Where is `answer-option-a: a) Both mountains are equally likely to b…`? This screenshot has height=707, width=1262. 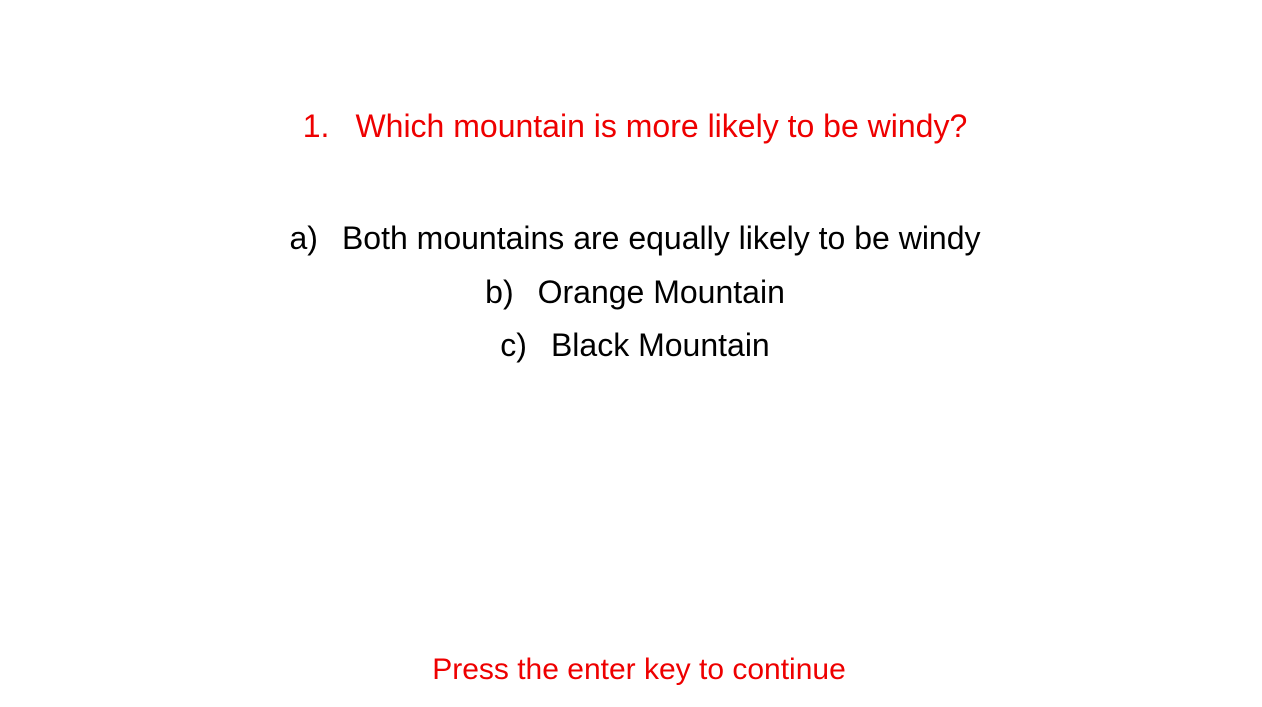 answer-option-a: a) Both mountains are equally likely to b… is located at coordinates (631, 239).